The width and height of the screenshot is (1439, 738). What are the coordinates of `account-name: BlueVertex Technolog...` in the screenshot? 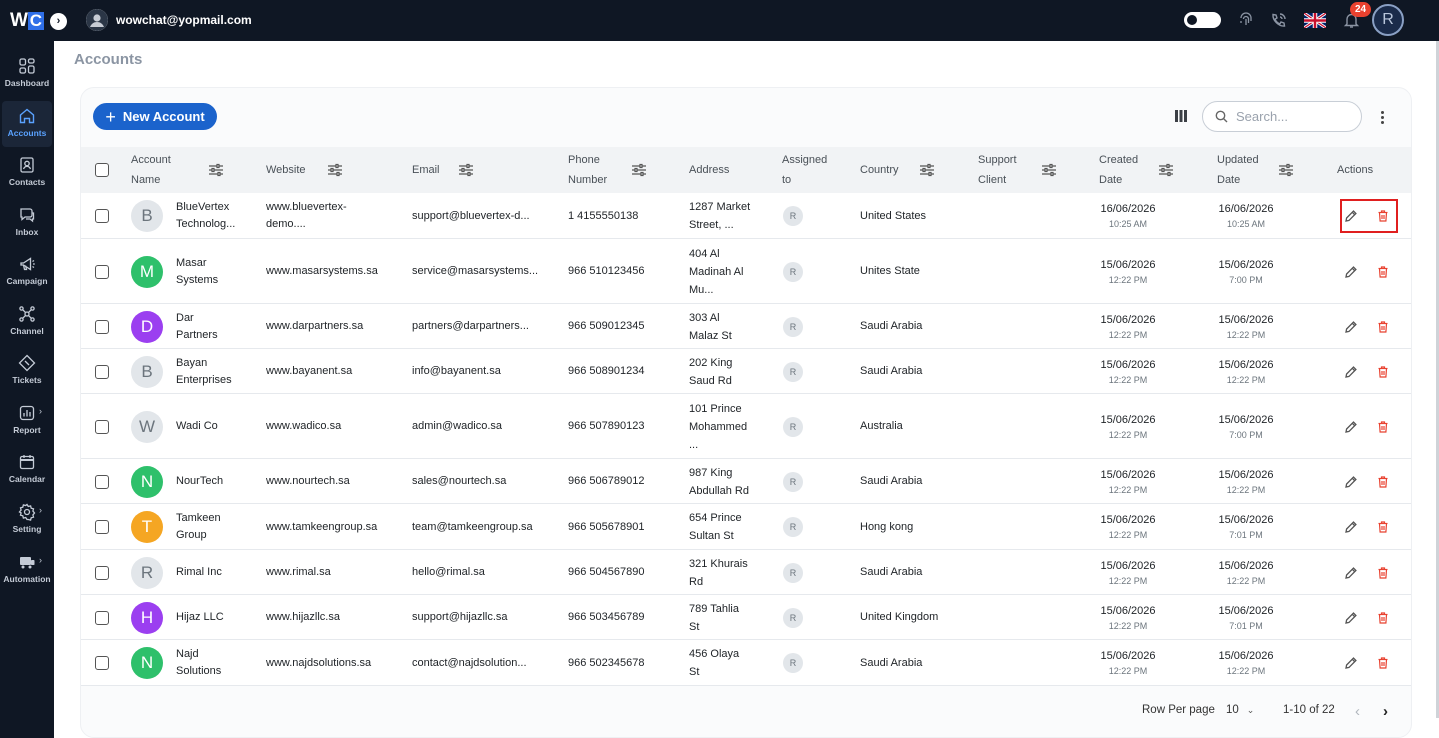 It's located at (205, 216).